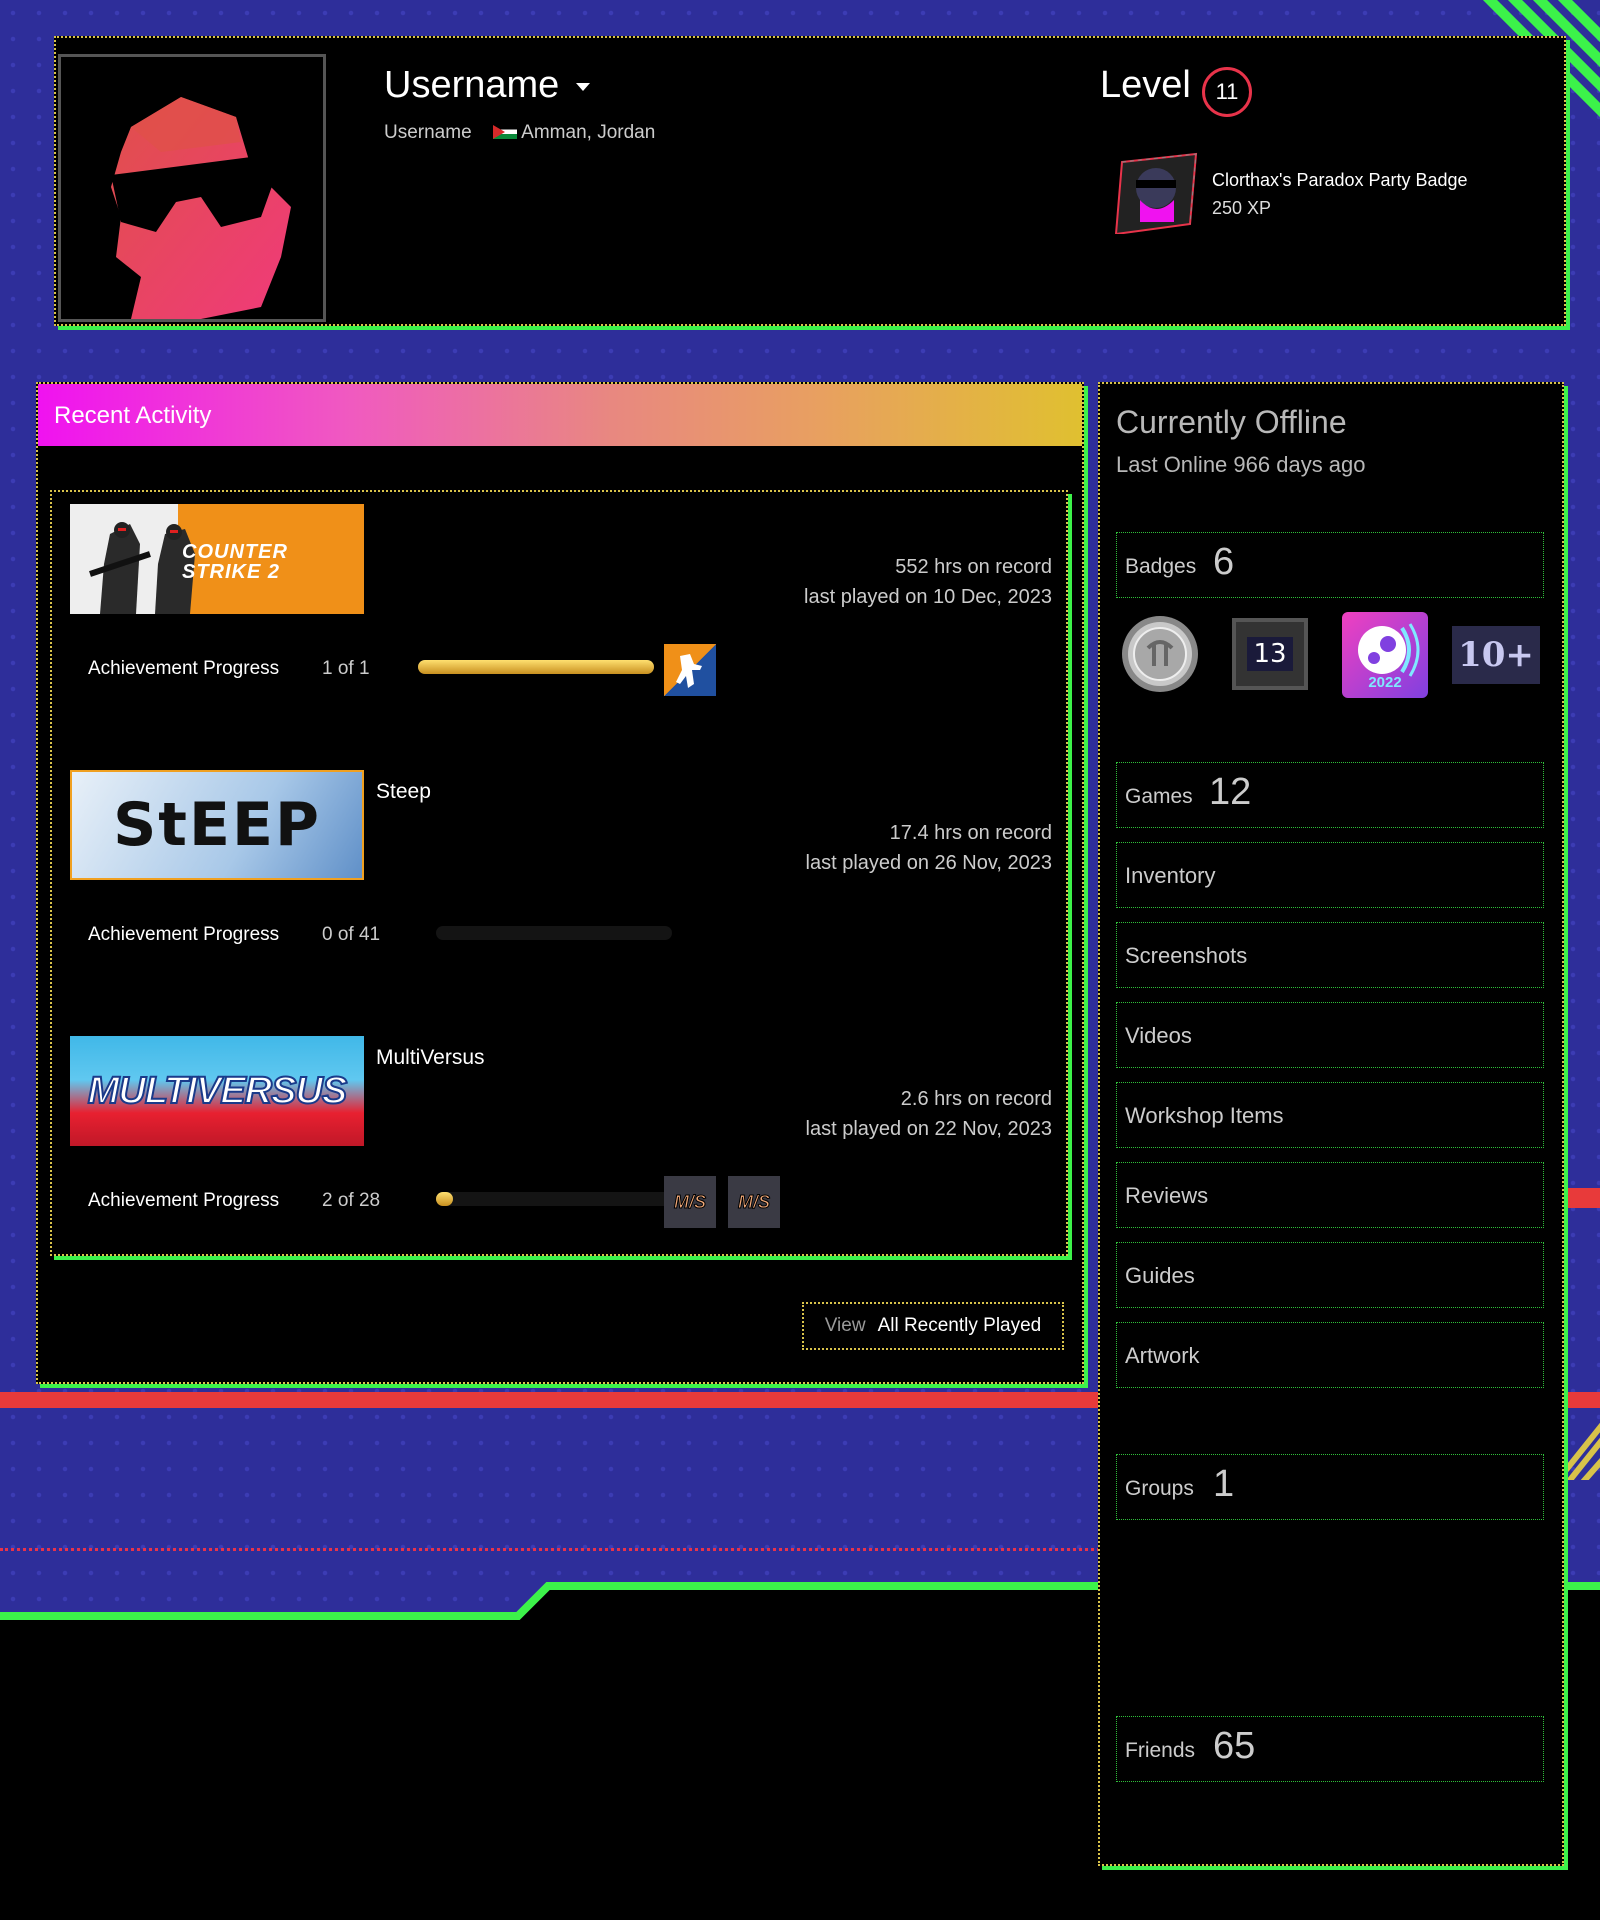  Describe the element at coordinates (550, 1400) in the screenshot. I see `red-stripe` at that location.